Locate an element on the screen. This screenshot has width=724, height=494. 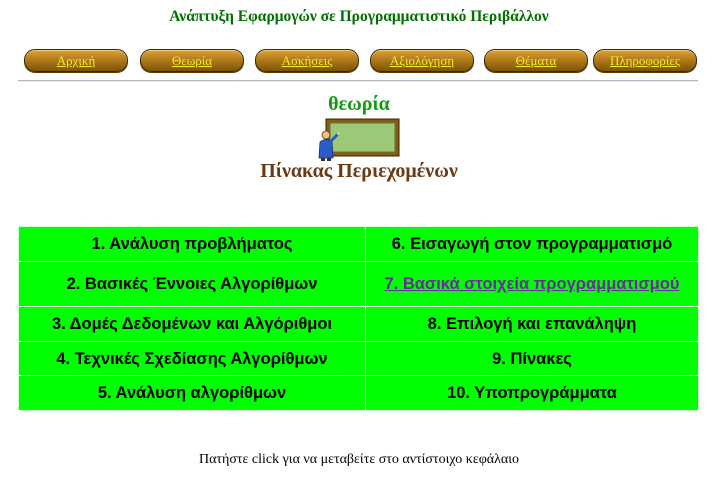
nav-button-exercises: Ασκήσεις is located at coordinates (307, 60).